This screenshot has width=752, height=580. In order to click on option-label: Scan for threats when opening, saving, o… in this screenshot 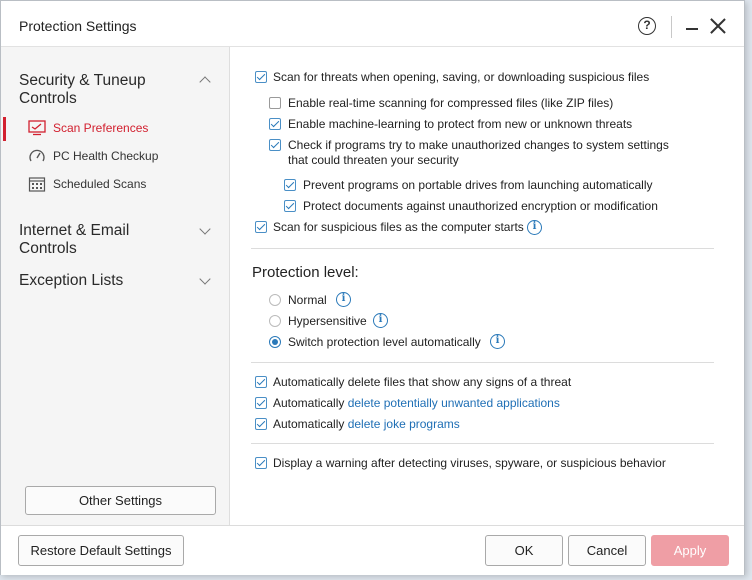, I will do `click(461, 77)`.